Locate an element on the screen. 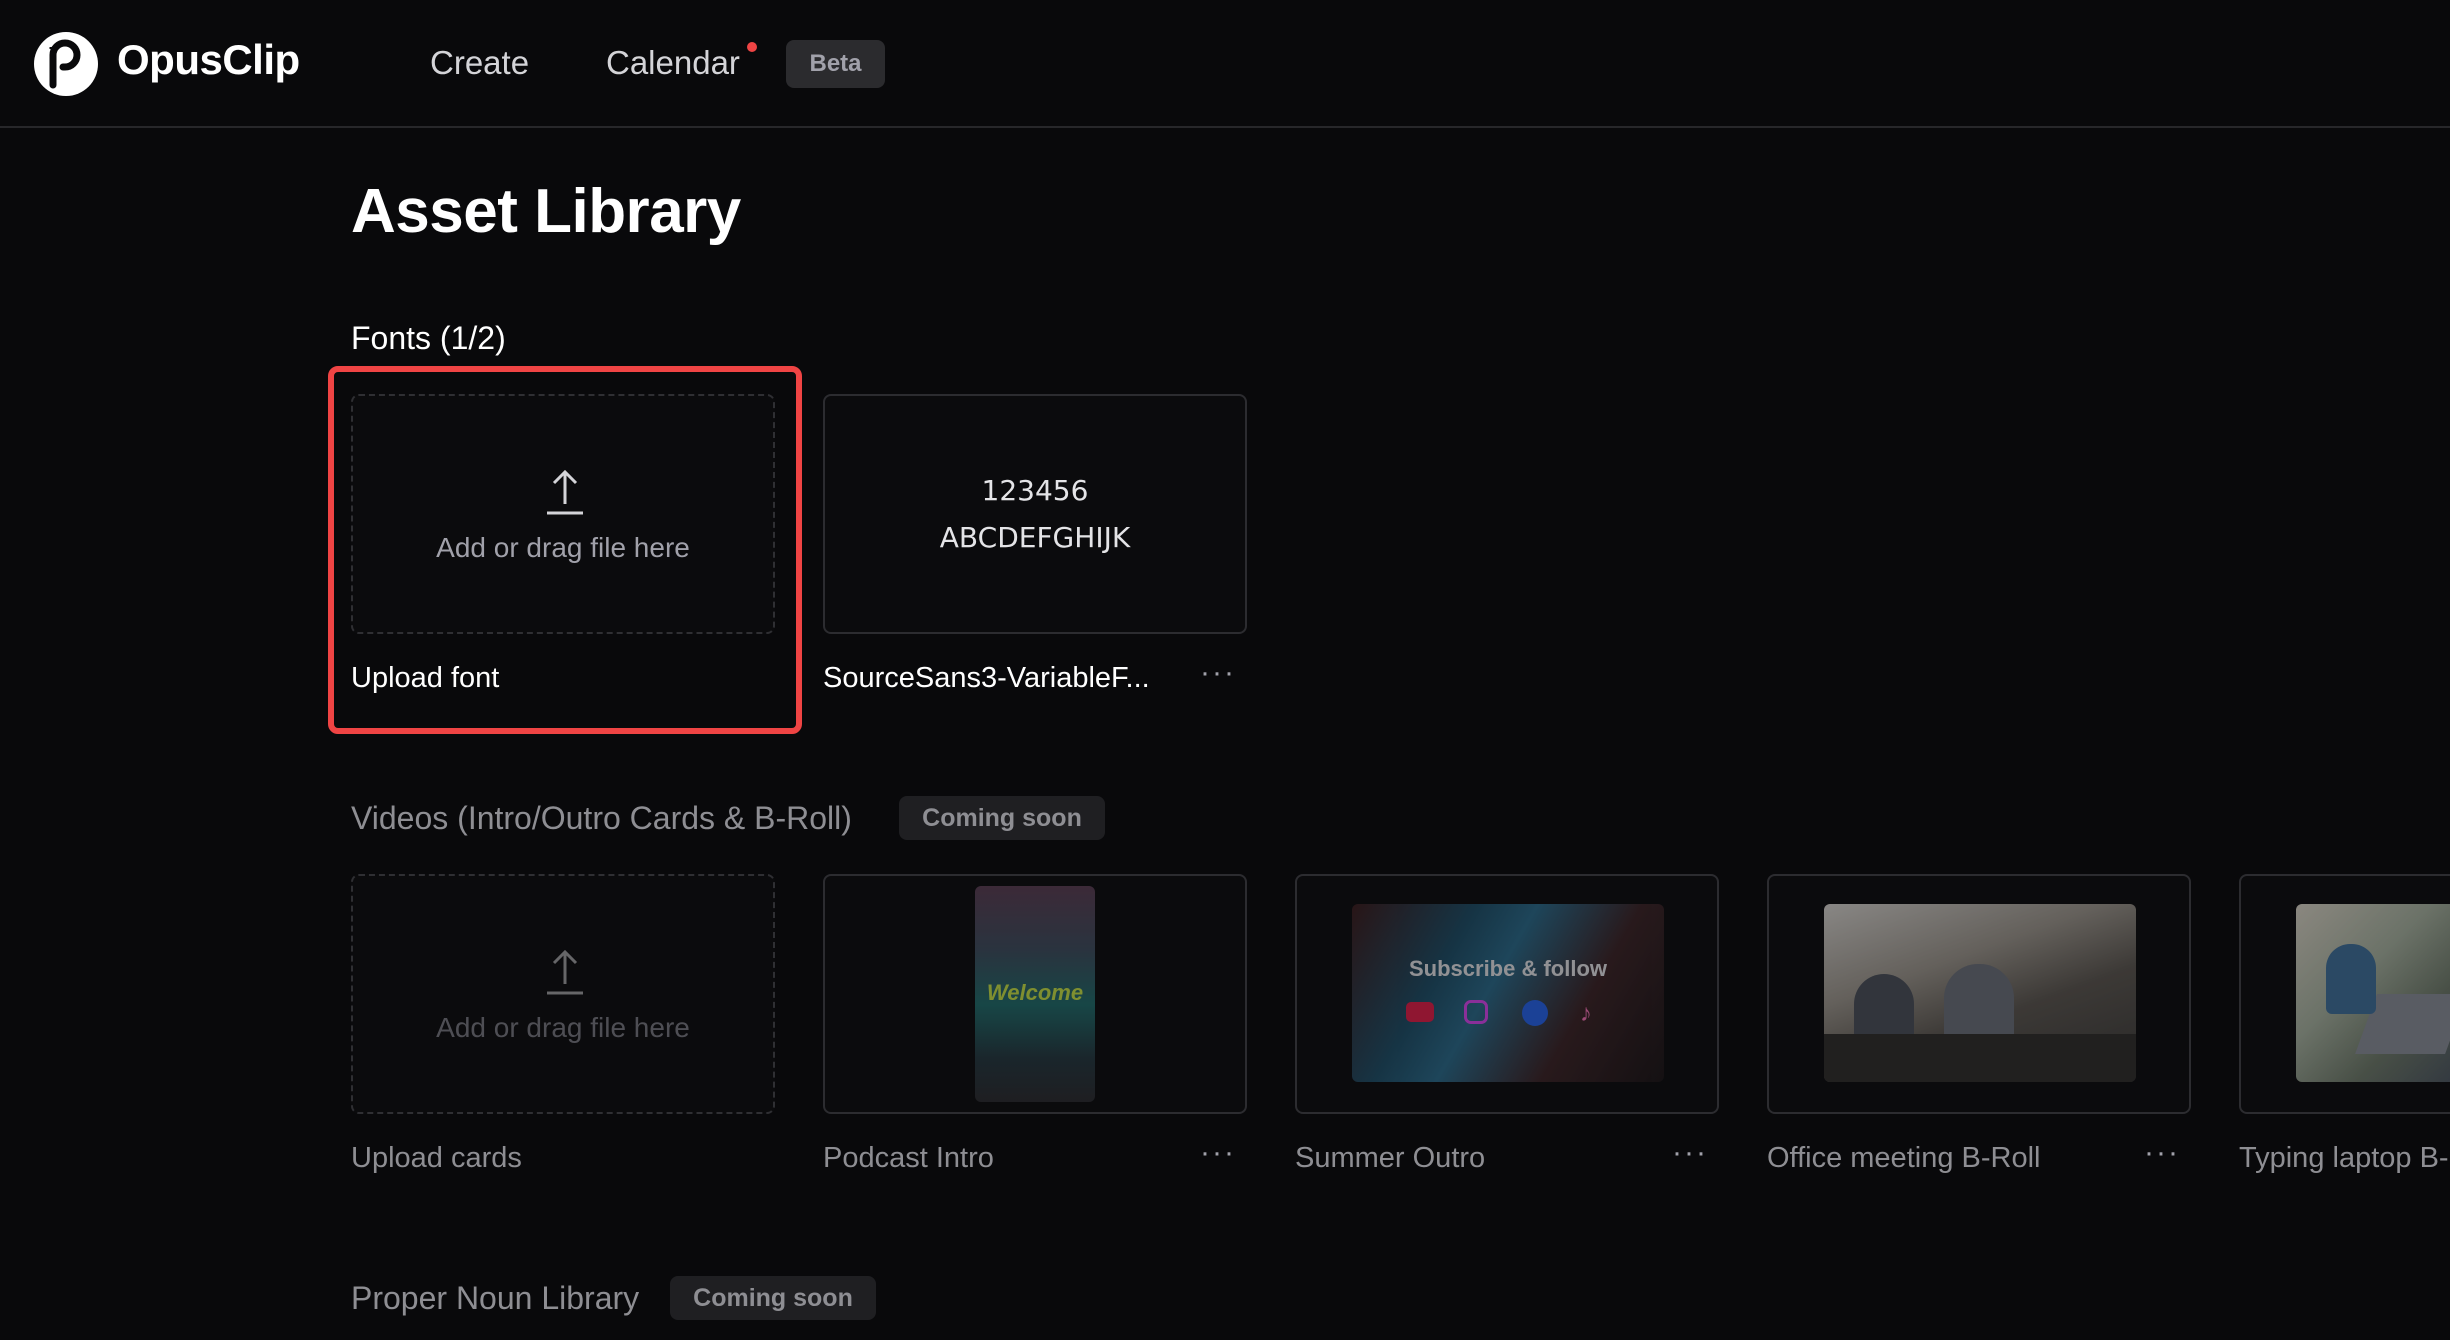 This screenshot has width=2450, height=1340. office-meeting-thumbnail is located at coordinates (1980, 993).